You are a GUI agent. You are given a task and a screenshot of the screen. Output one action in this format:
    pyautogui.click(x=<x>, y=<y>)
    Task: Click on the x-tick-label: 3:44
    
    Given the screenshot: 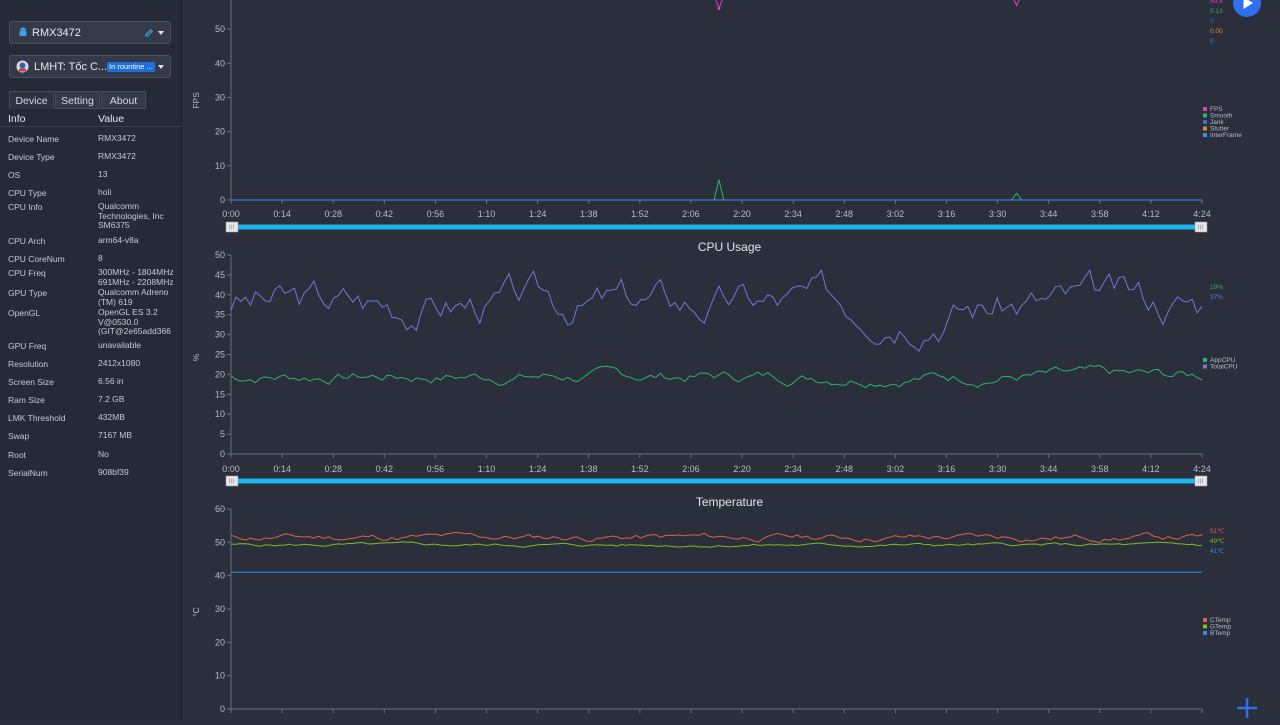 What is the action you would take?
    pyautogui.click(x=1049, y=214)
    